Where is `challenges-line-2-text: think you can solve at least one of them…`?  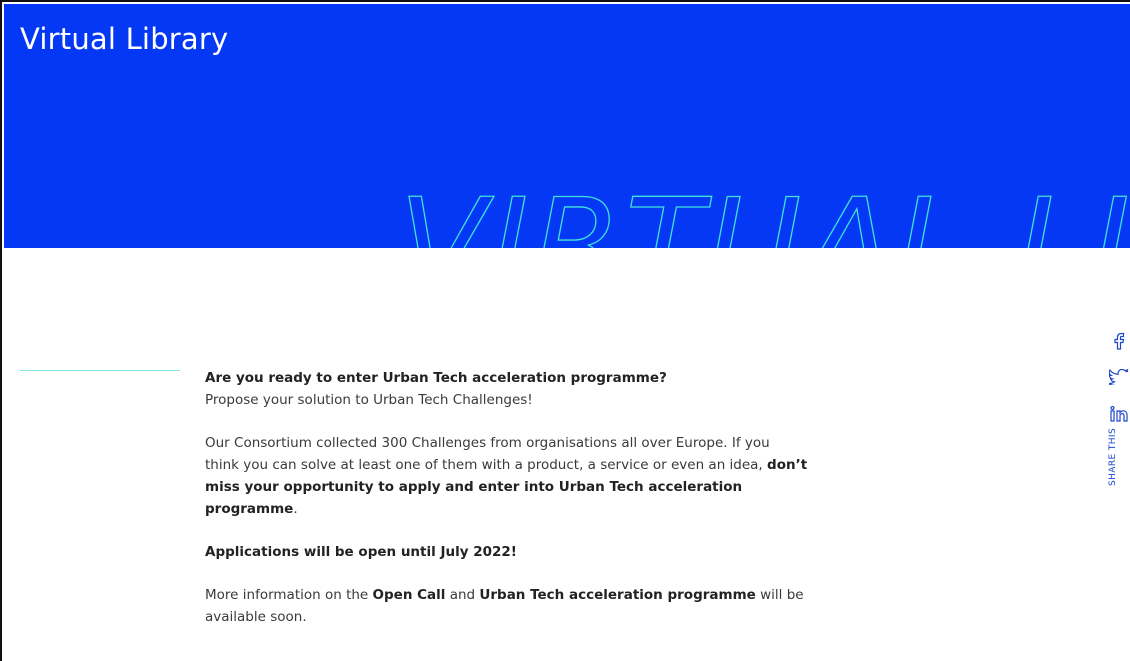 challenges-line-2-text: think you can solve at least one of them… is located at coordinates (486, 465).